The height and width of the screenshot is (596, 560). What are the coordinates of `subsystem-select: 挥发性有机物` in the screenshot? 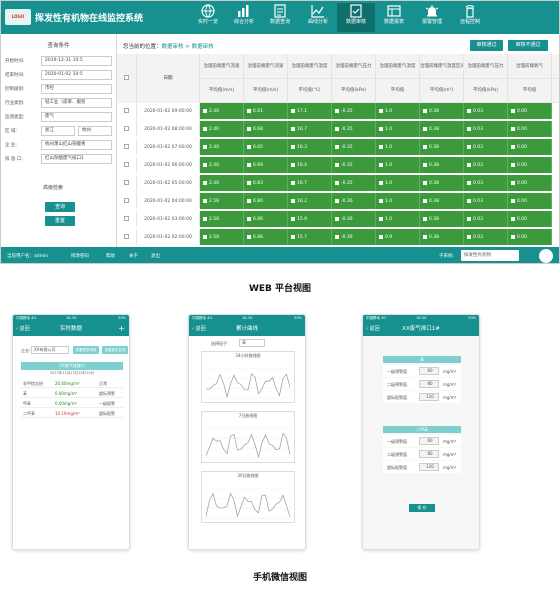 It's located at (490, 255).